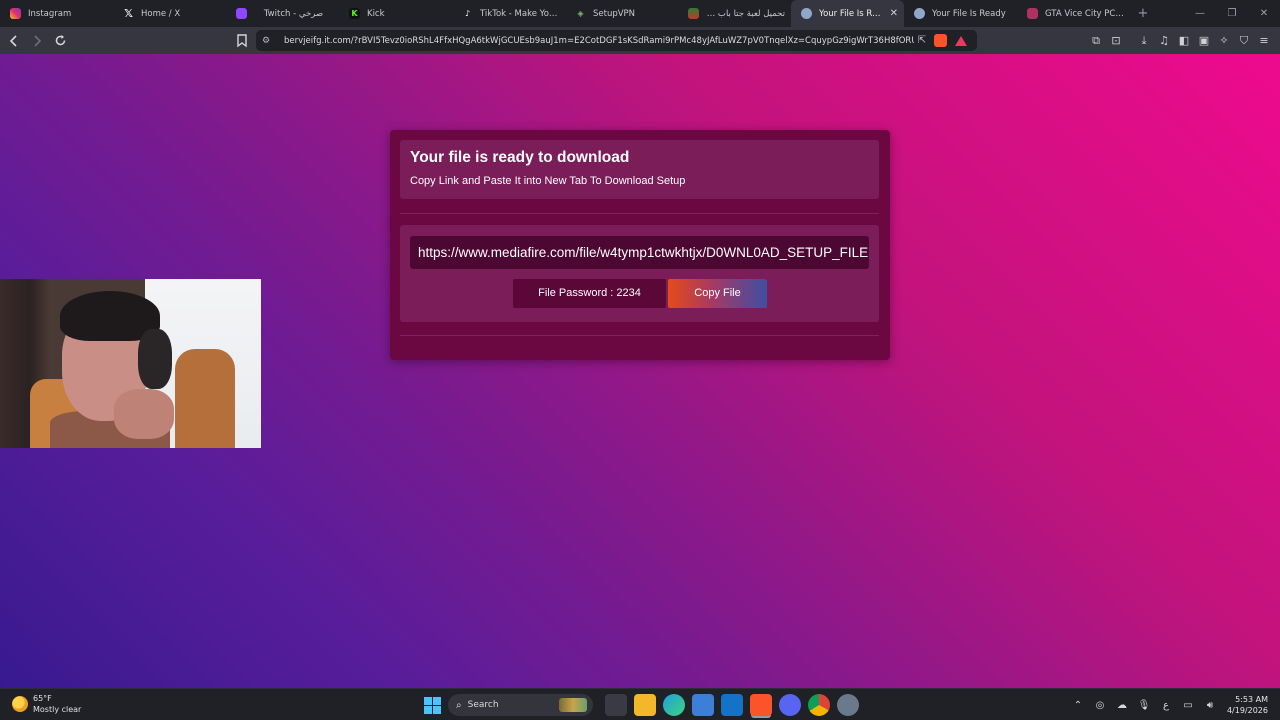  I want to click on volume-icon: 🔊︎, so click(1210, 705).